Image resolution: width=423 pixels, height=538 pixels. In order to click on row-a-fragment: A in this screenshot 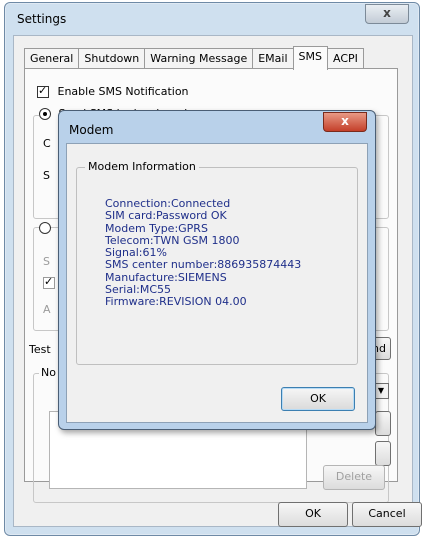, I will do `click(47, 309)`.